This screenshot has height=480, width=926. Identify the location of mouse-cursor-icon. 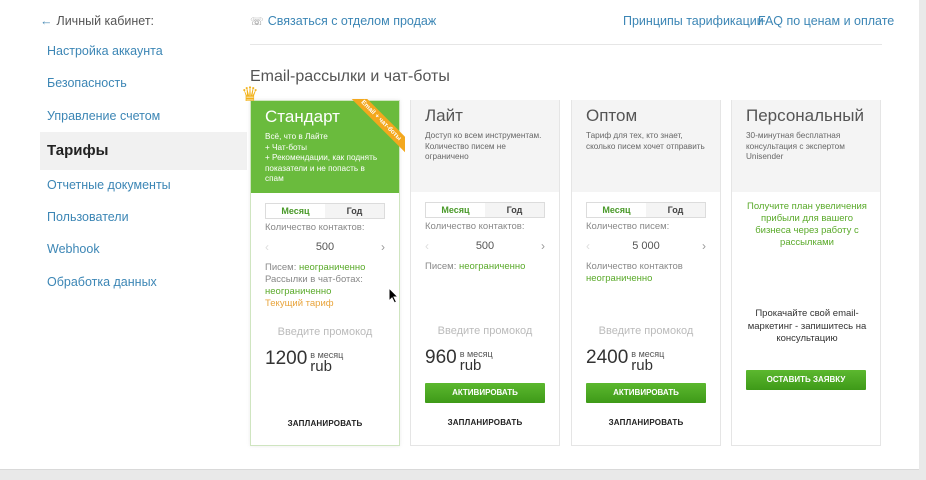
(394, 295).